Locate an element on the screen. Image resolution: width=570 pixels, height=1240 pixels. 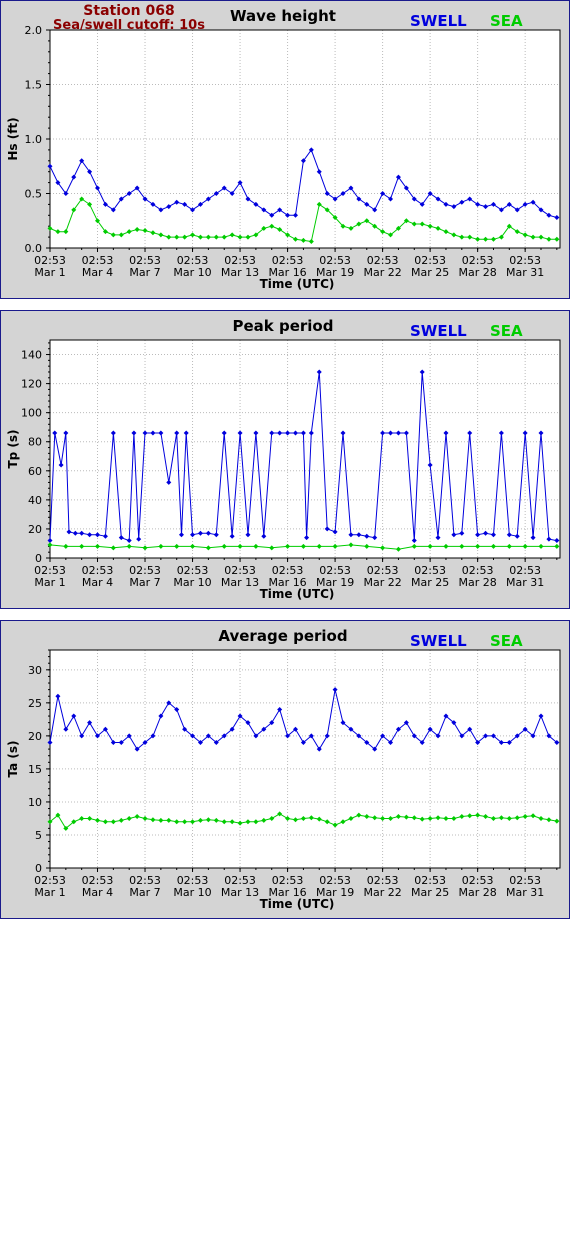
y-tick-label: 10 is located at coordinates (35, 802).